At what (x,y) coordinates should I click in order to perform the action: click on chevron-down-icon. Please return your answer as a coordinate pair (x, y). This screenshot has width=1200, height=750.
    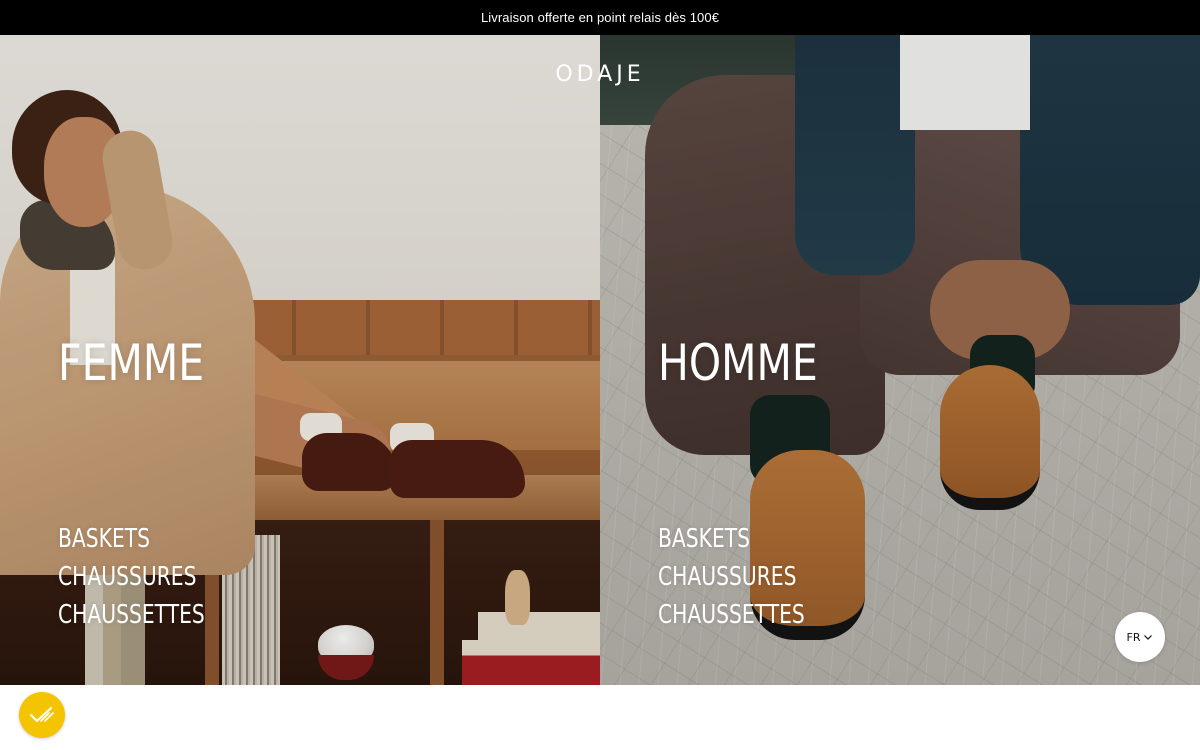
    Looking at the image, I should click on (1148, 637).